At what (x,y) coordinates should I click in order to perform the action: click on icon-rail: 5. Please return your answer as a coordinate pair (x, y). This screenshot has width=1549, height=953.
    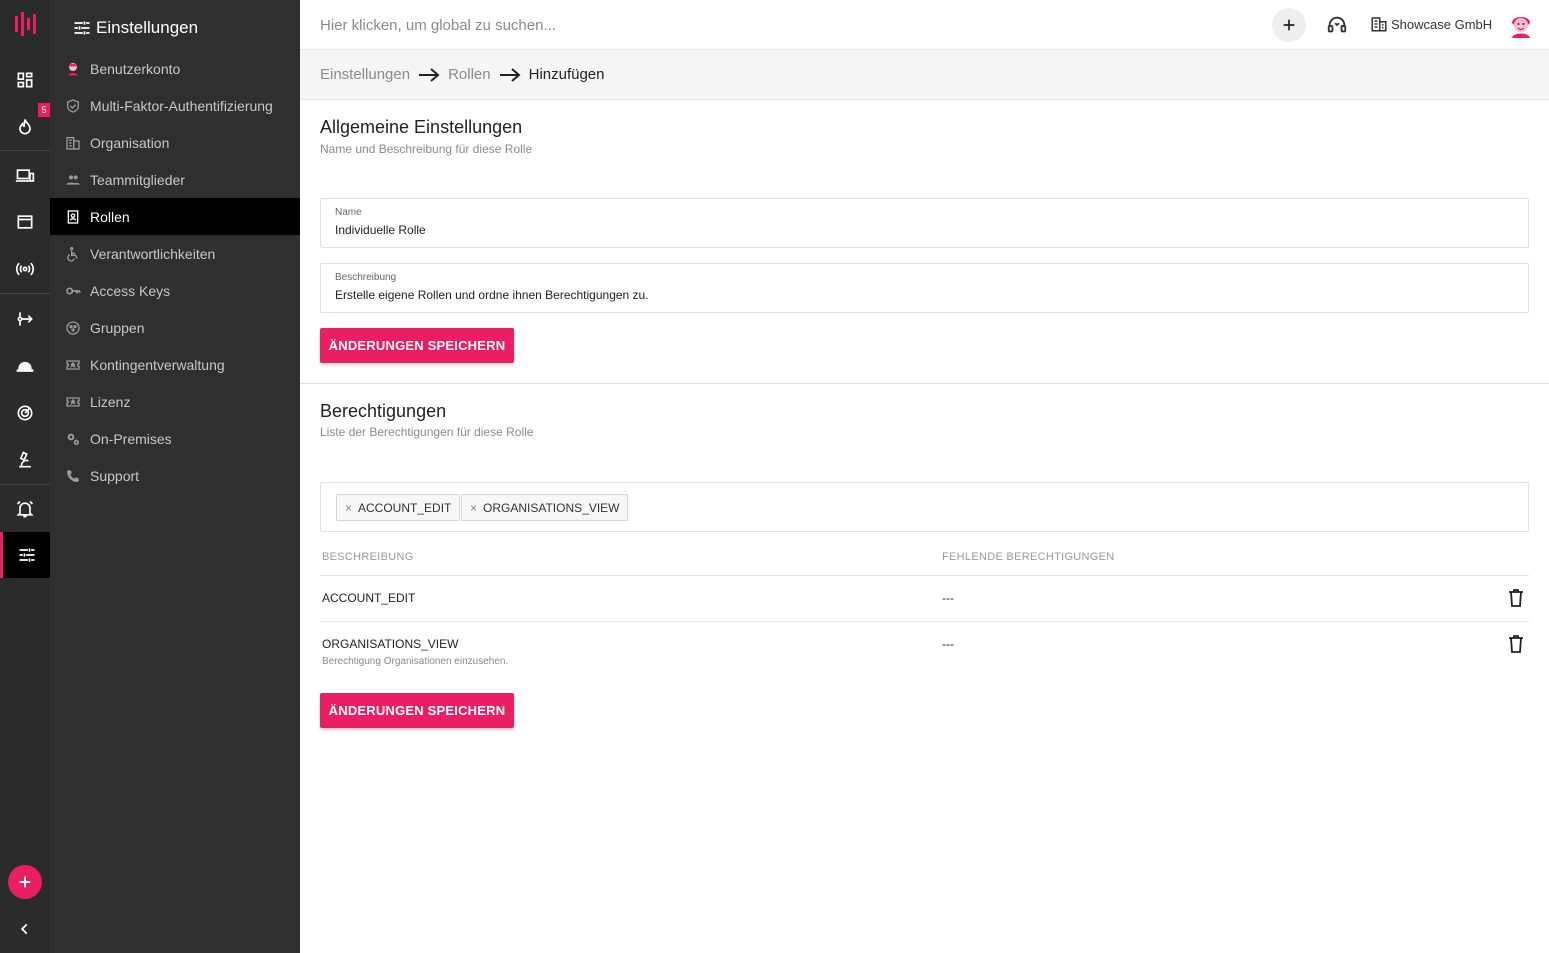
    Looking at the image, I should click on (25, 476).